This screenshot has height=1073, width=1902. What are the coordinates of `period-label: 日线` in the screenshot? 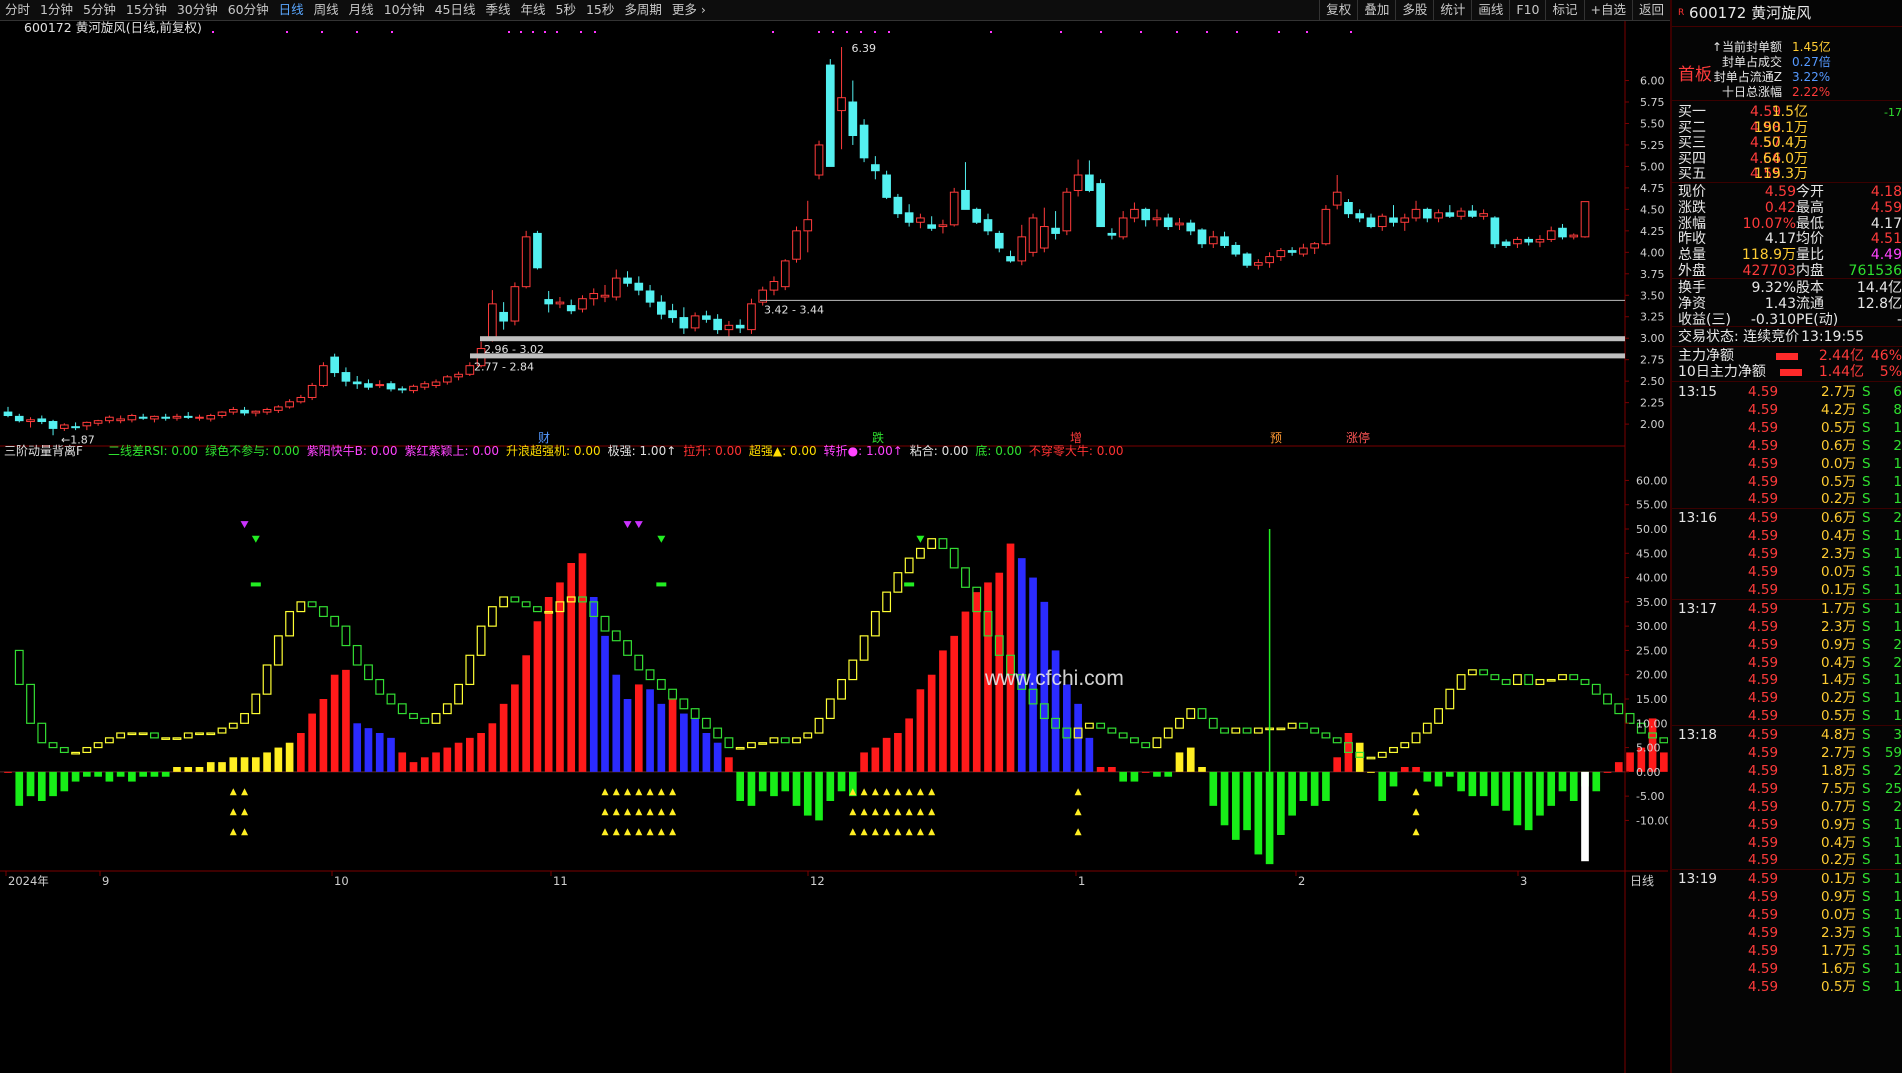 It's located at (1642, 881).